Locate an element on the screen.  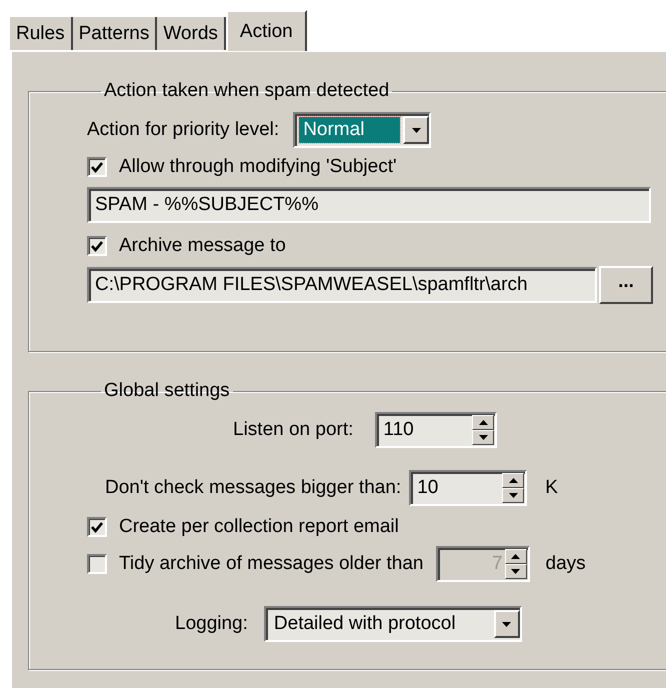
field-label: Action for priority level: is located at coordinates (183, 130).